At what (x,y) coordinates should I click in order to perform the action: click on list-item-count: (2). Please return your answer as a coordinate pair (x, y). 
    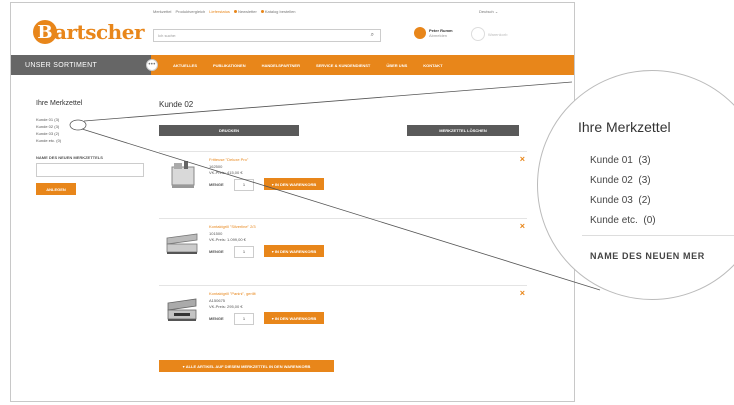
    Looking at the image, I should click on (57, 133).